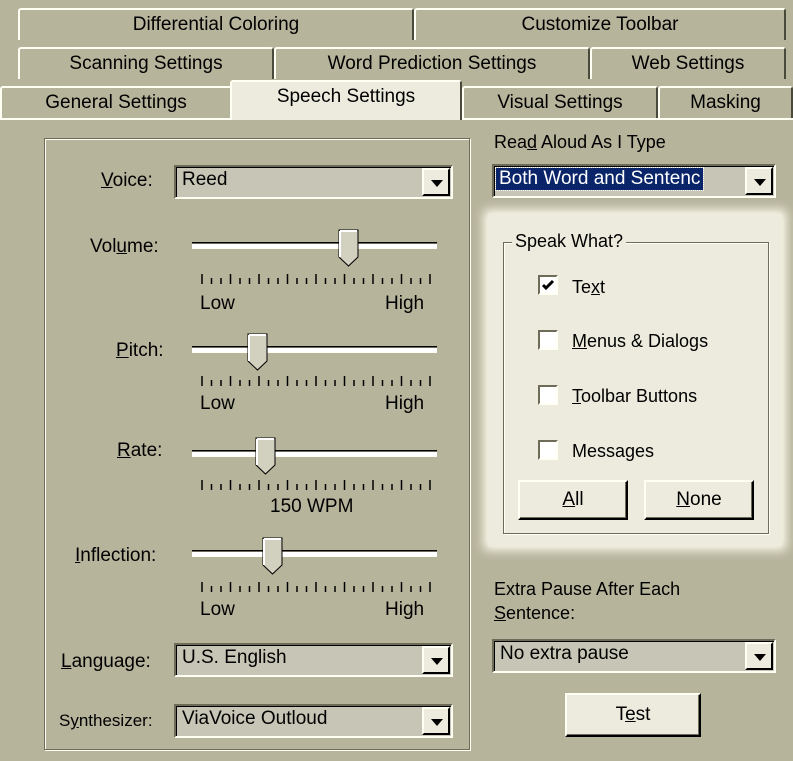 This screenshot has height=761, width=793. What do you see at coordinates (599, 179) in the screenshot?
I see `read-aloud-value: Both Word and Sentenc` at bounding box center [599, 179].